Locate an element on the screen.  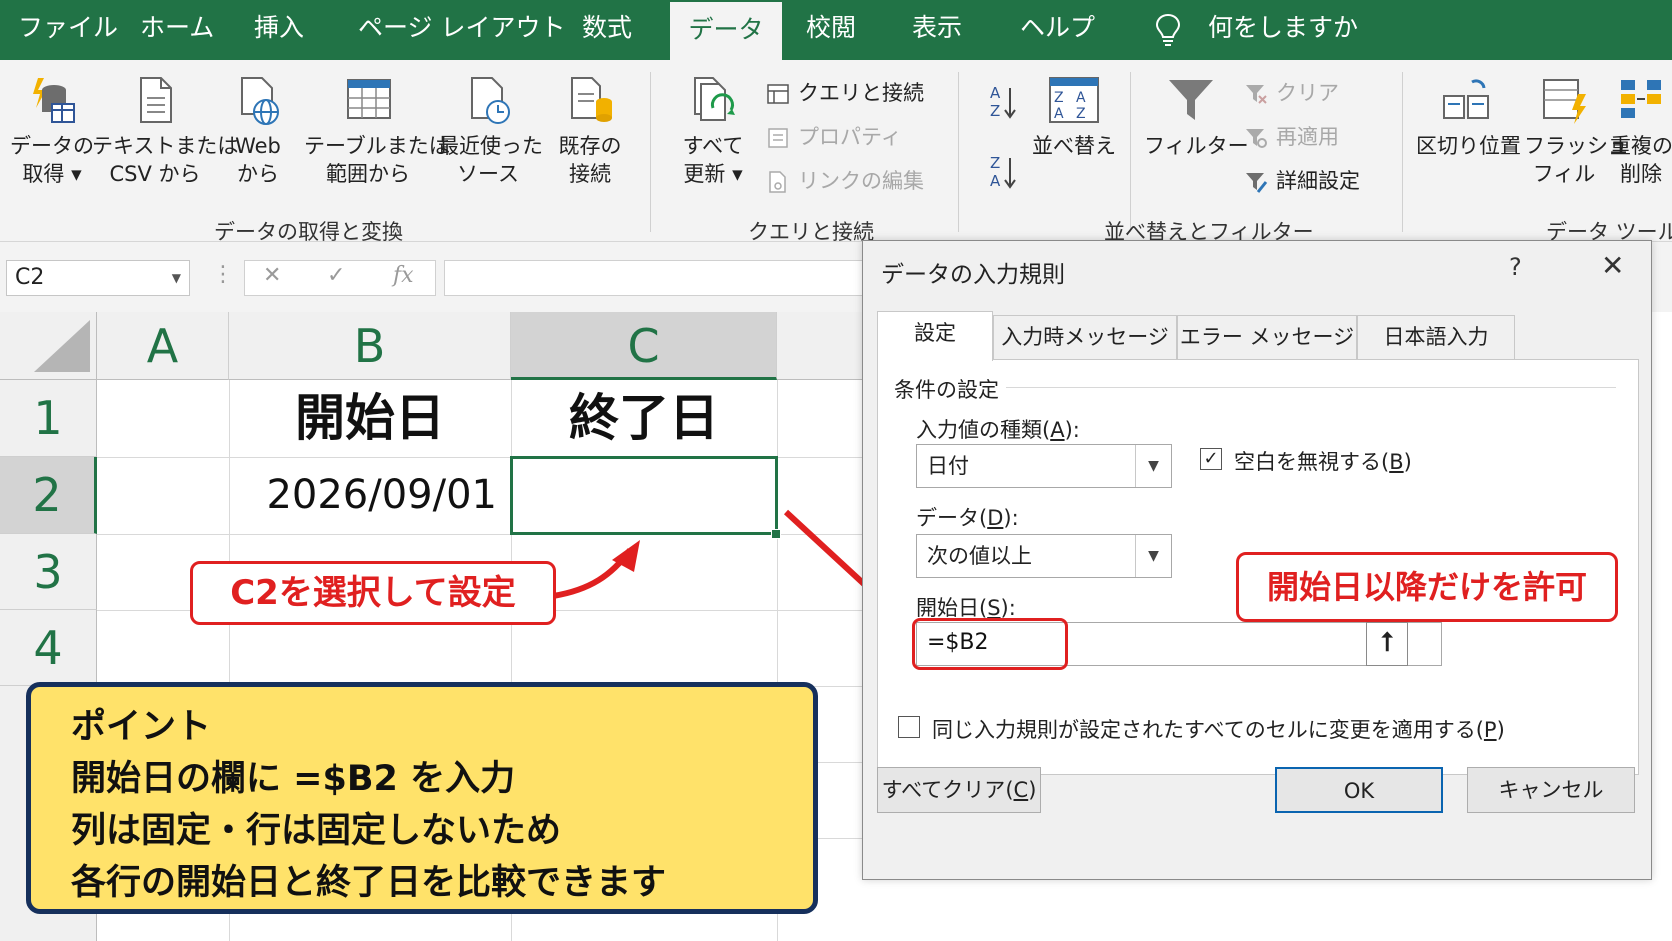
data-label: データ(D): is located at coordinates (967, 518).